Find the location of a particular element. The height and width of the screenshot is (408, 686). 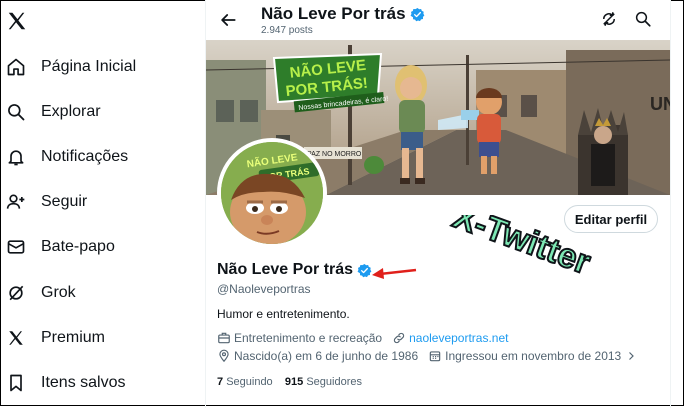

sidebar-item-label: Premium is located at coordinates (73, 337).